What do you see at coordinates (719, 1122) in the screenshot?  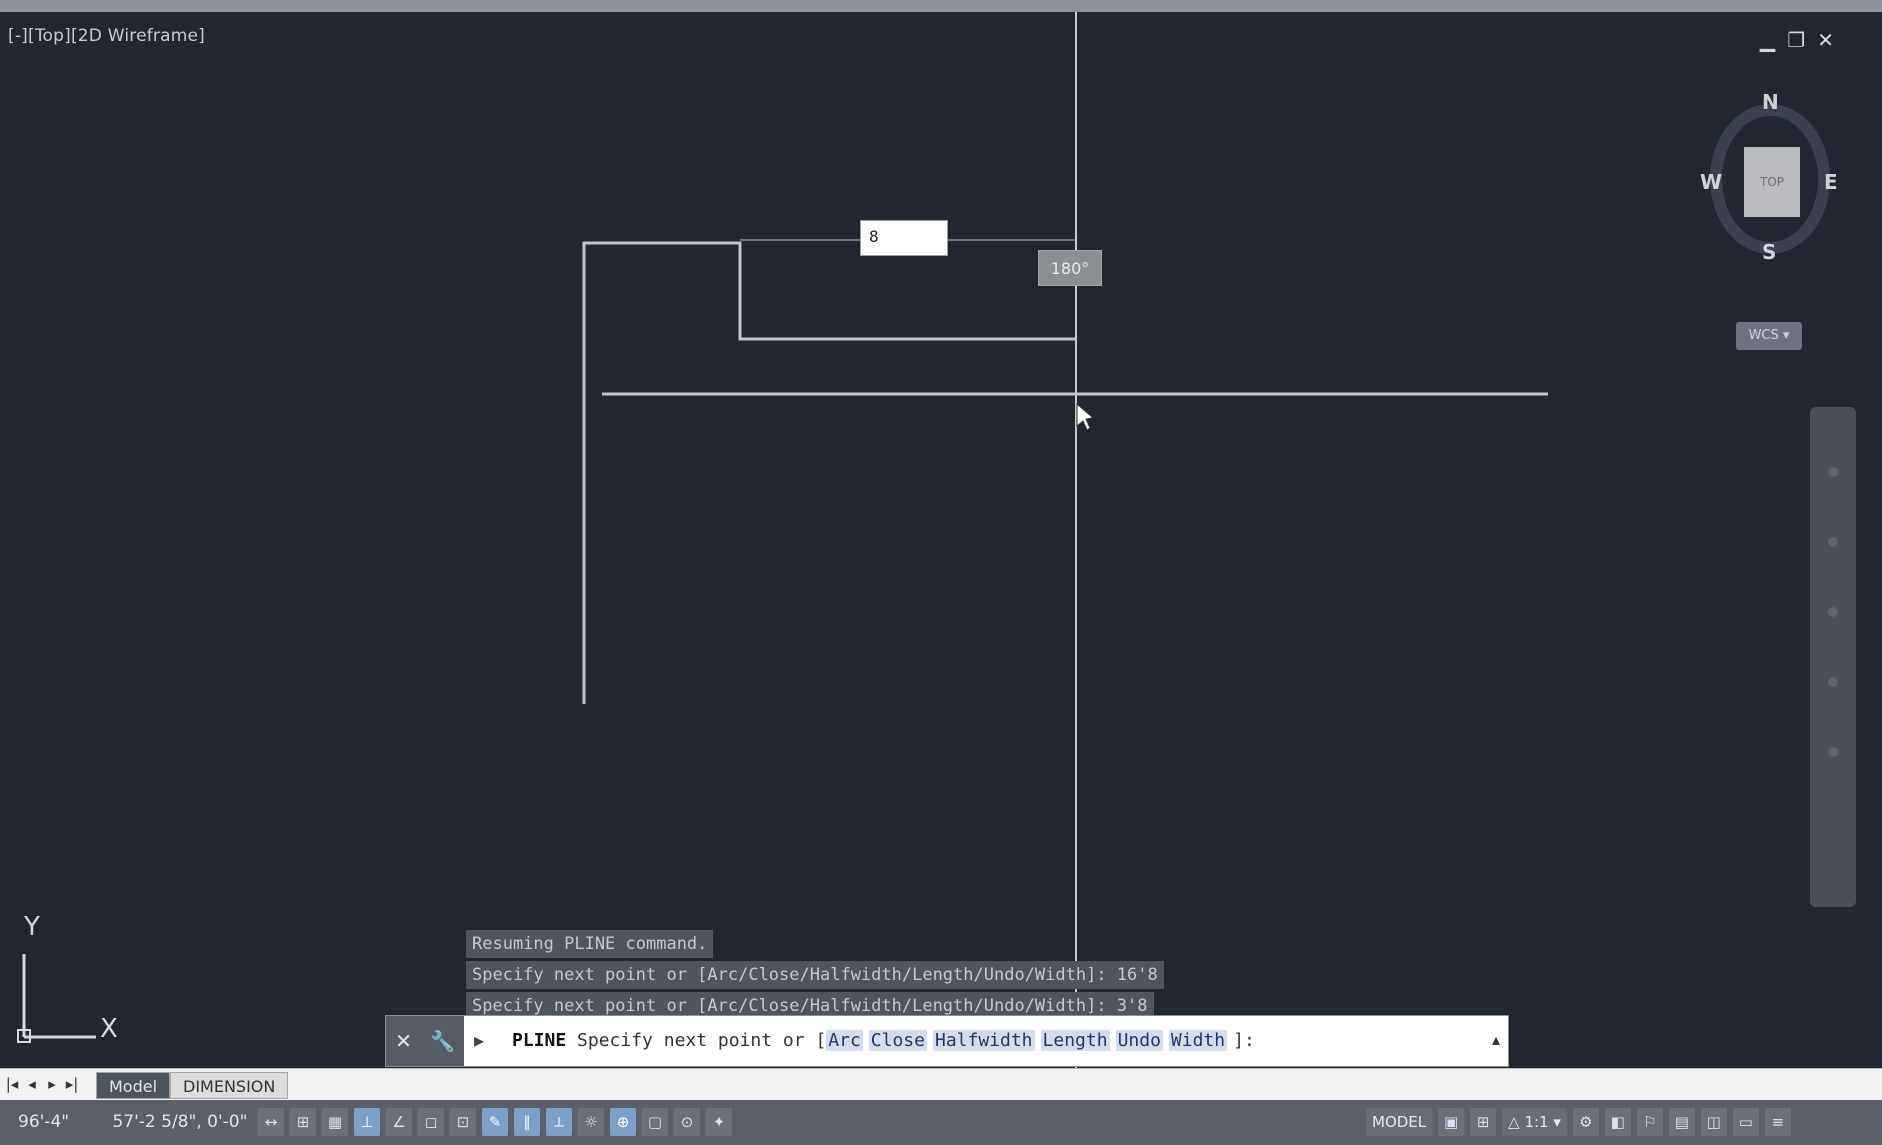 I see `annotation-monitor-icon: ✦` at bounding box center [719, 1122].